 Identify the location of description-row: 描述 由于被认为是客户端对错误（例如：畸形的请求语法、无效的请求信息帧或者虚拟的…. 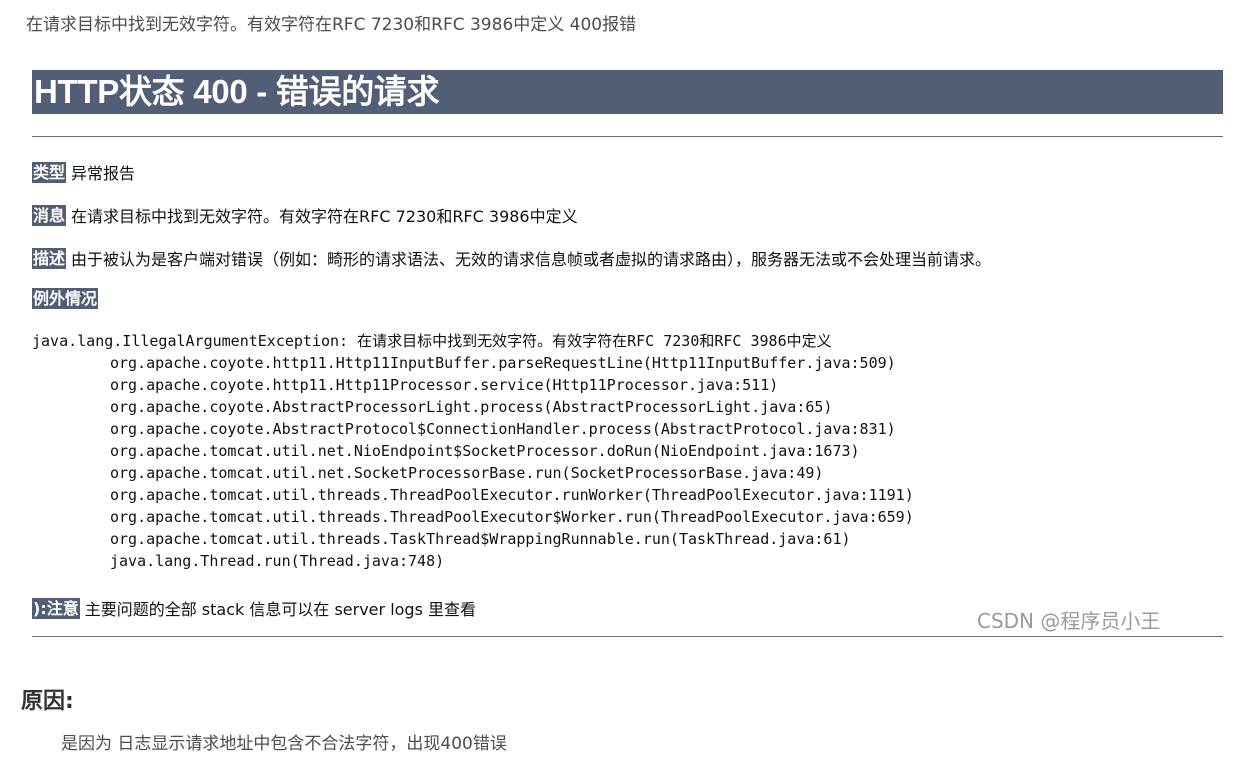
(511, 258).